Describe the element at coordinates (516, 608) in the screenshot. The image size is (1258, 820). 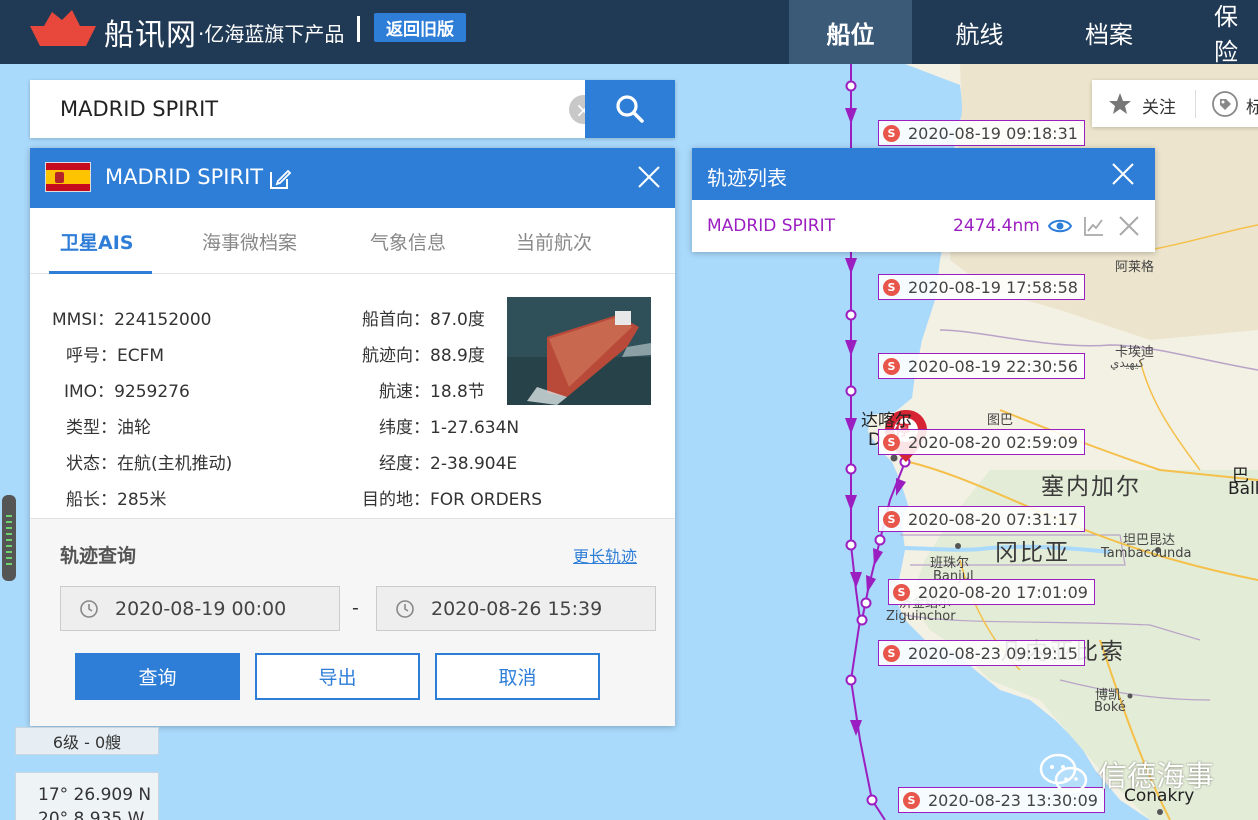
I see `end-date-input: 2020-08-26 15:39` at that location.